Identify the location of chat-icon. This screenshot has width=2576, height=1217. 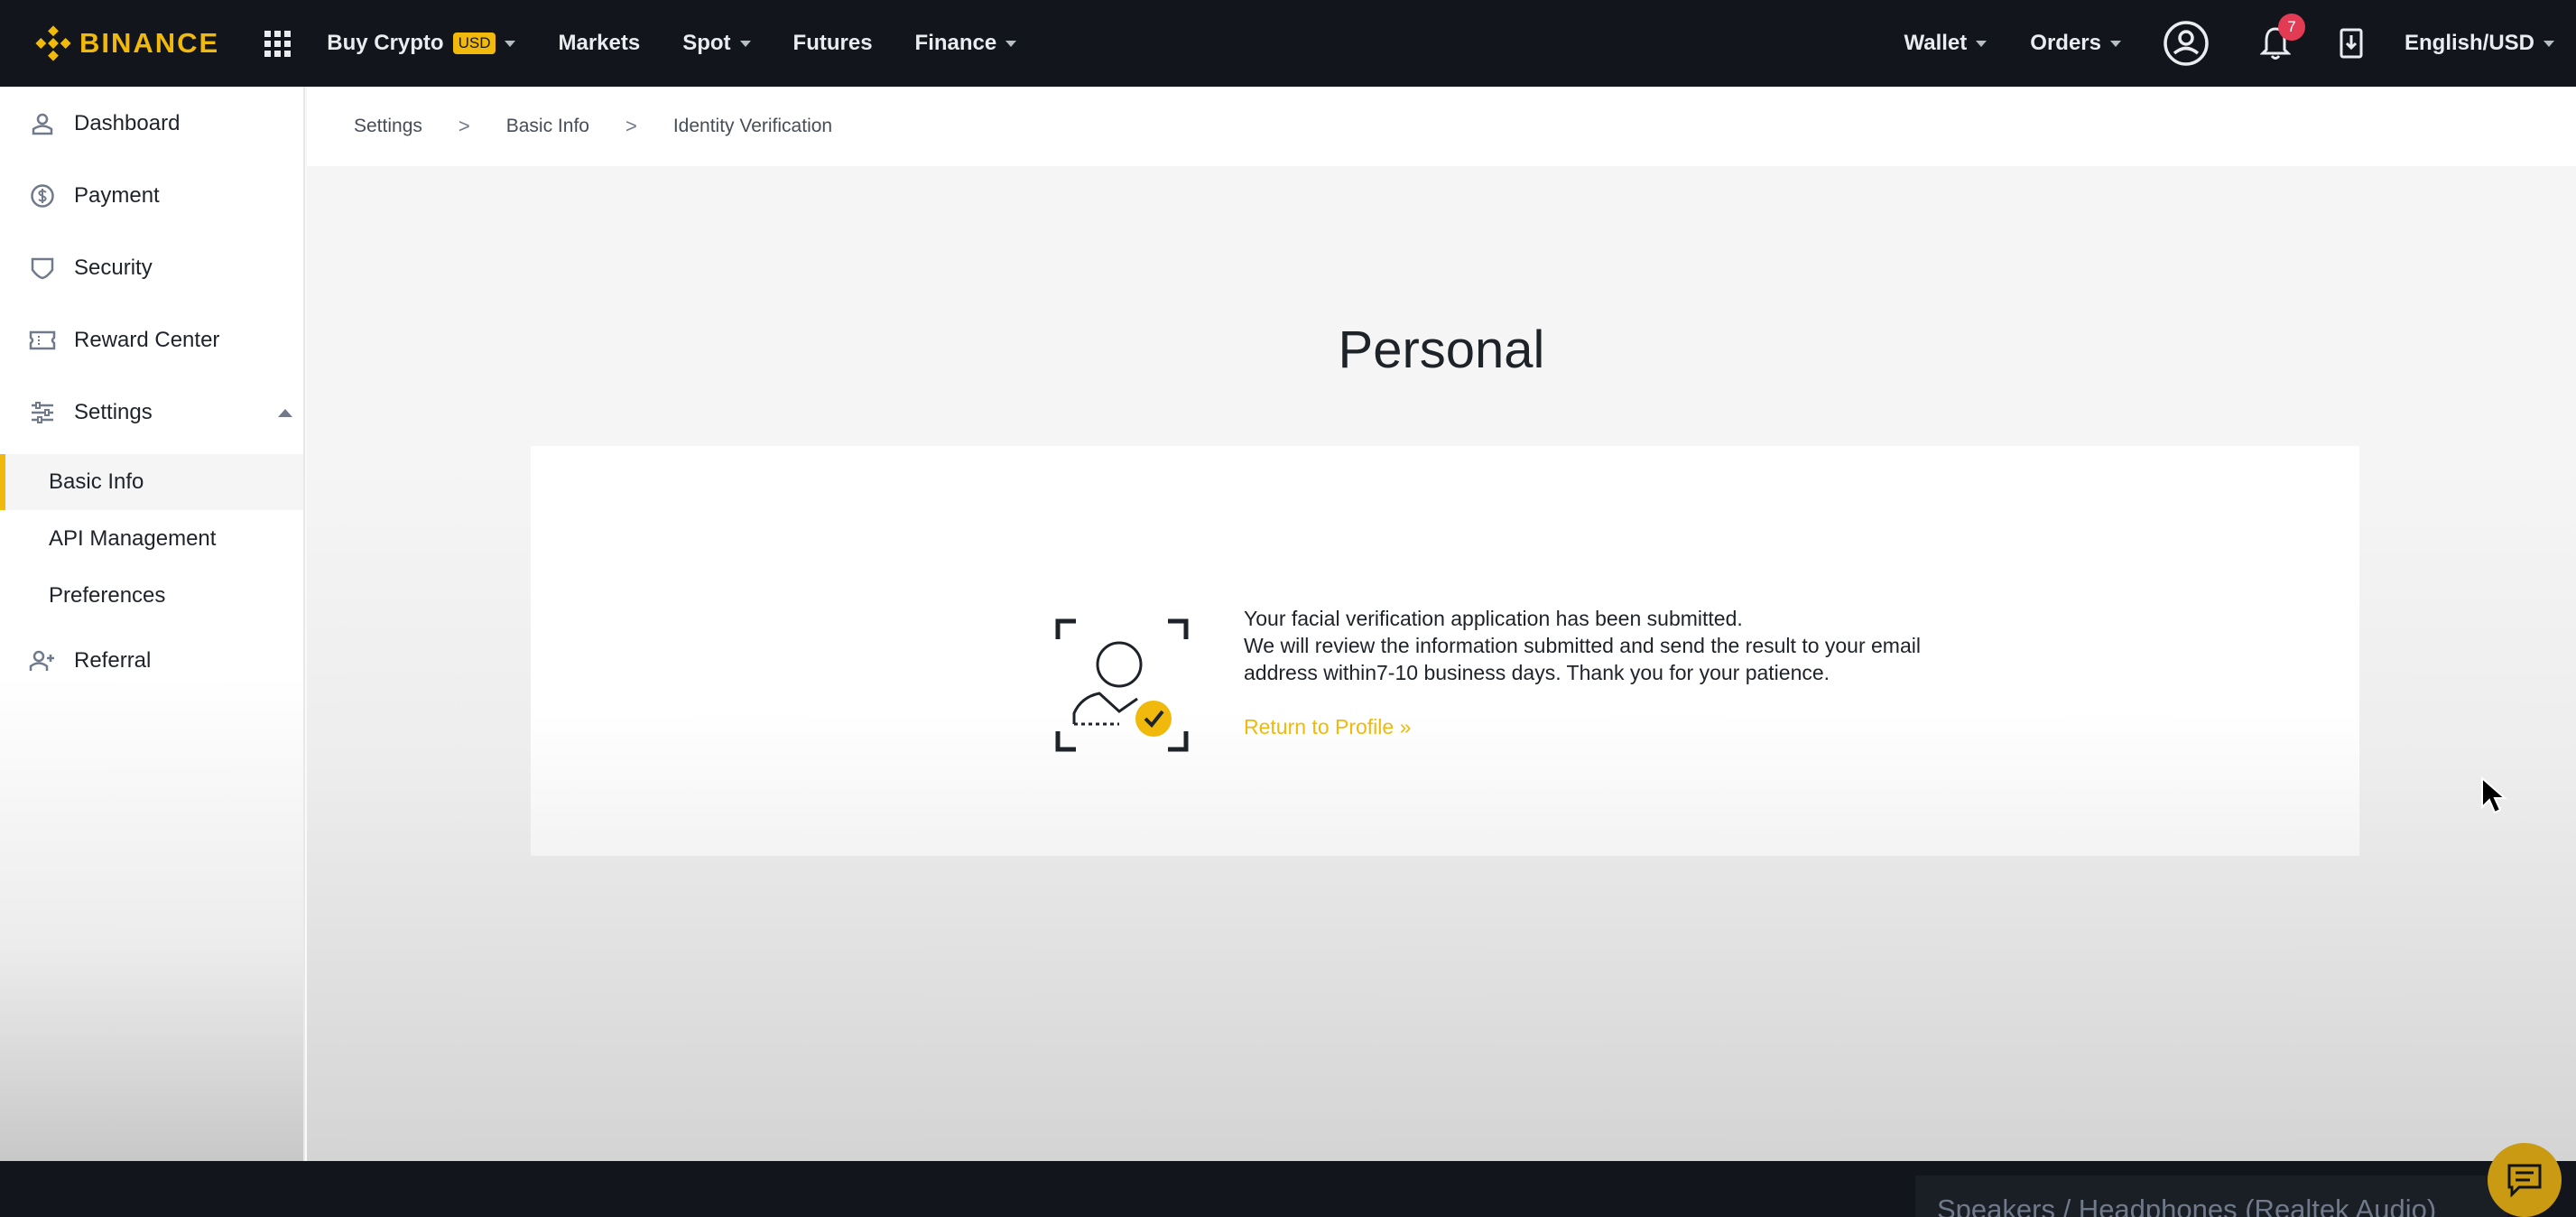
(2524, 1180).